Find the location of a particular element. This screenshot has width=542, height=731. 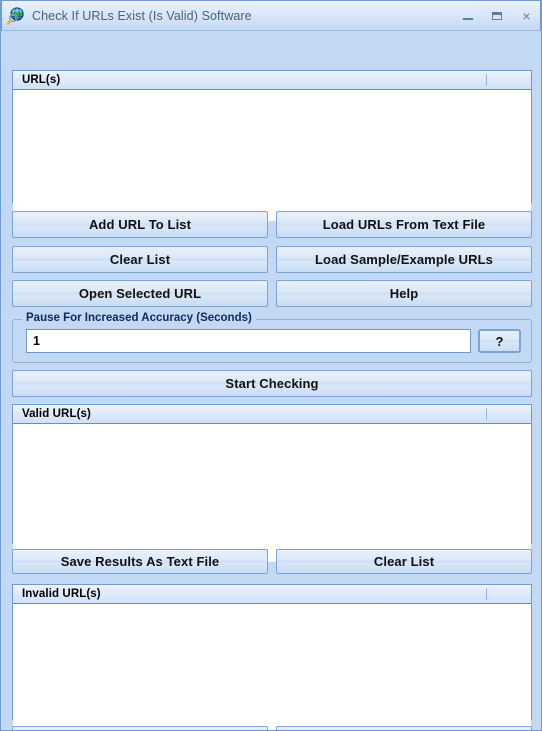

pause-seconds-input: 1 is located at coordinates (248, 341).